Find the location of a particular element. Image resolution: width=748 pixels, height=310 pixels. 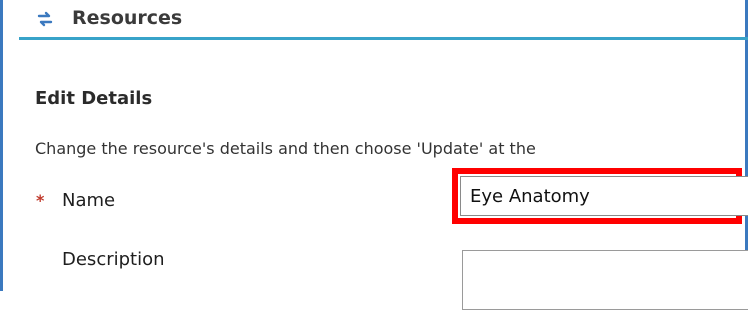

section-title-edit-details: Edit Details is located at coordinates (94, 98).